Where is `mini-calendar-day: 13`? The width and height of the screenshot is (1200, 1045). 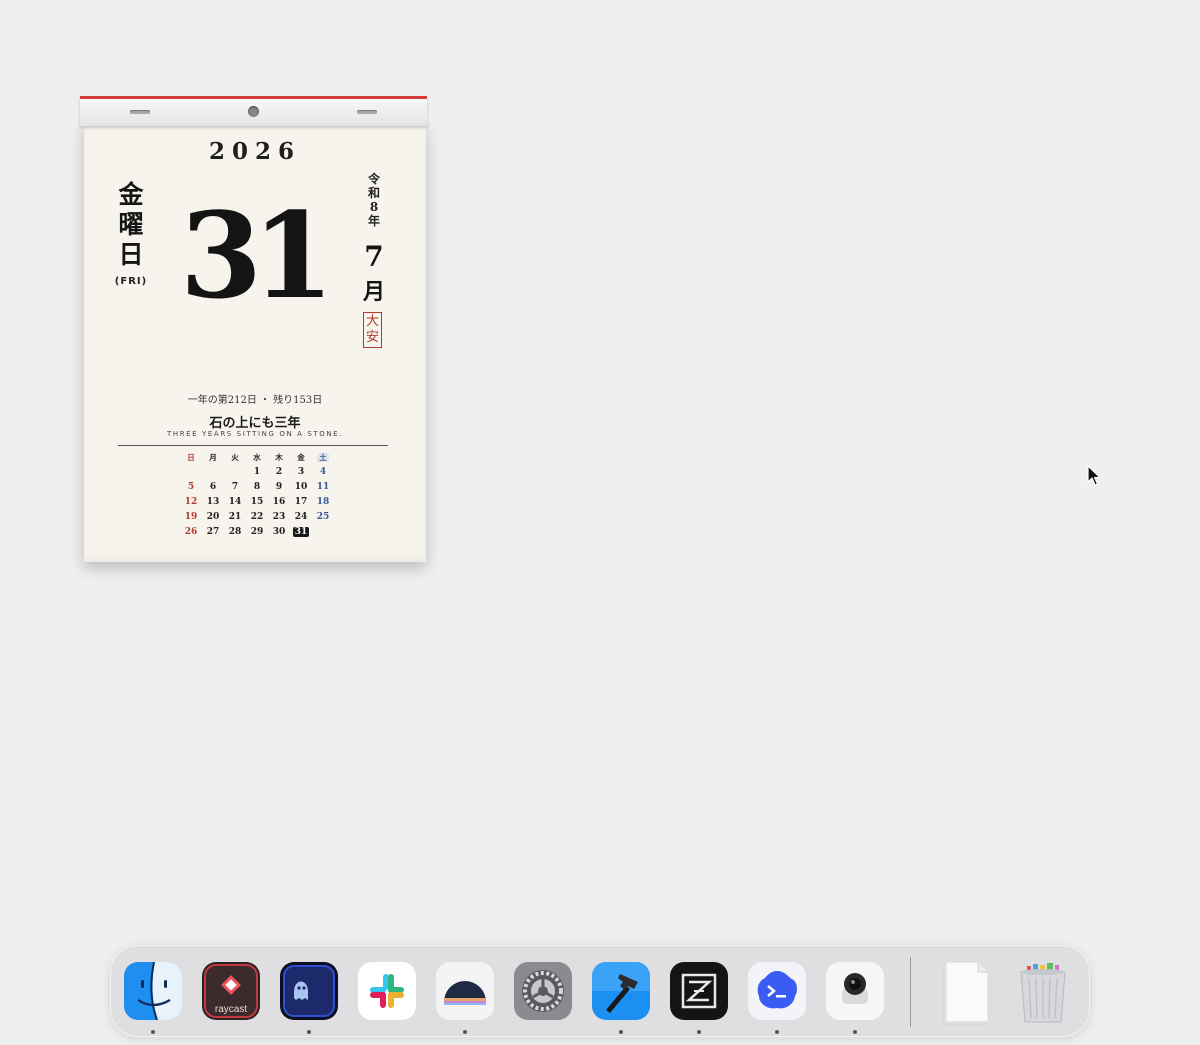
mini-calendar-day: 13 is located at coordinates (213, 501).